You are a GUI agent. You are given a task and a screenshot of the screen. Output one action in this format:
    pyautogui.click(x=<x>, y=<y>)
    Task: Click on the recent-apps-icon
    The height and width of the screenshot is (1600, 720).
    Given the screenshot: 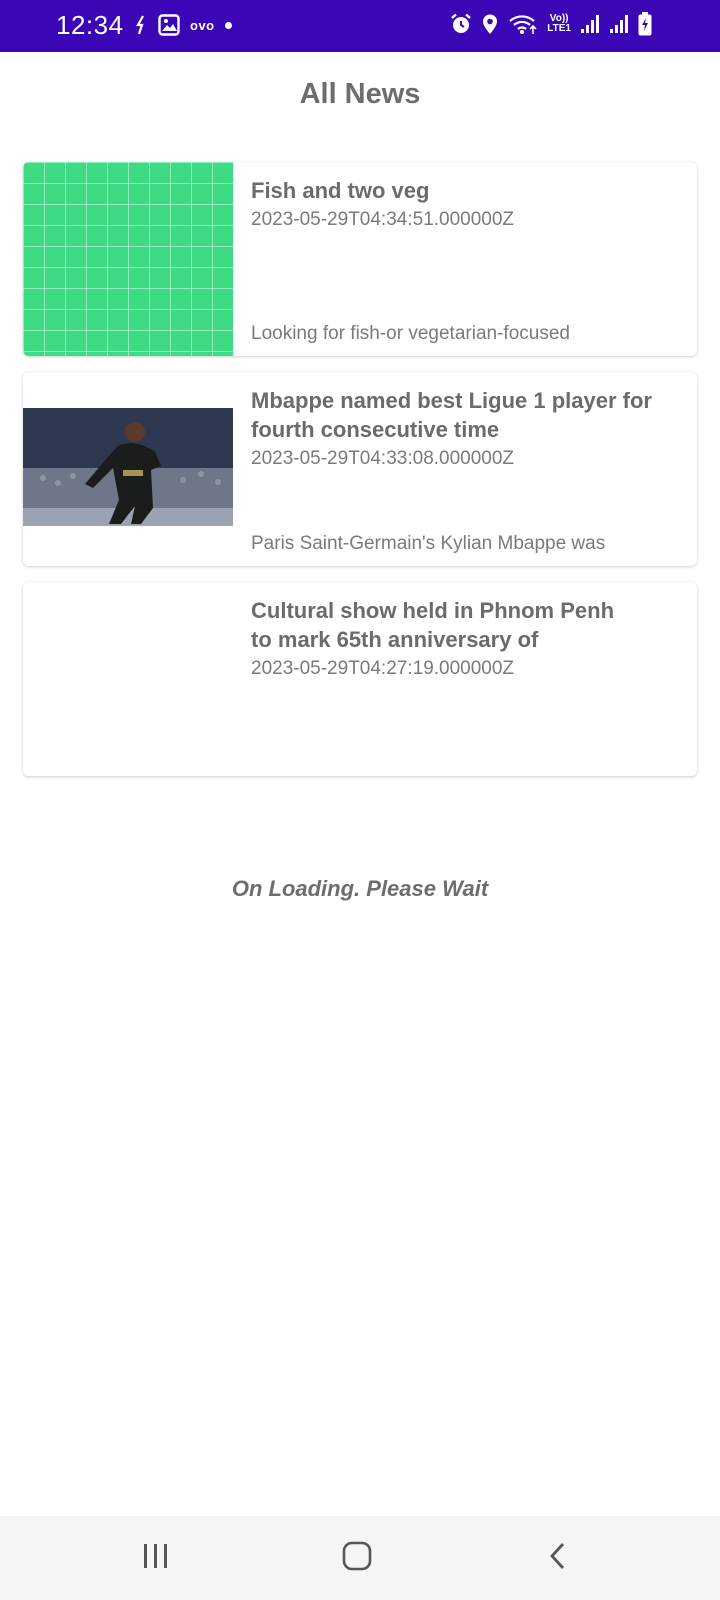 What is the action you would take?
    pyautogui.click(x=156, y=1558)
    